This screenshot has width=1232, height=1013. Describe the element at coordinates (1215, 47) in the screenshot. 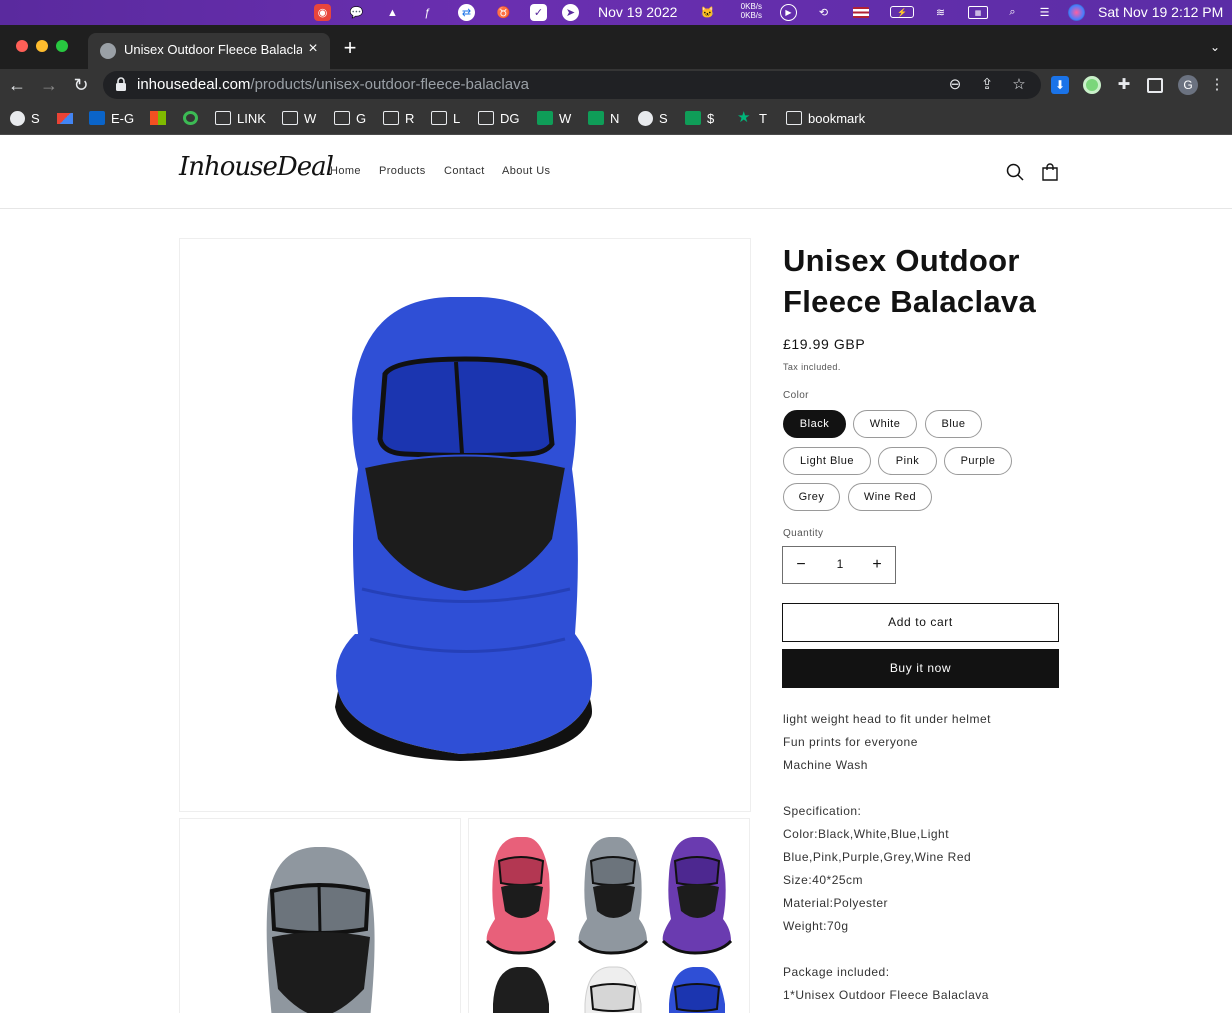

I see `chevron-down-icon: ⌄` at that location.